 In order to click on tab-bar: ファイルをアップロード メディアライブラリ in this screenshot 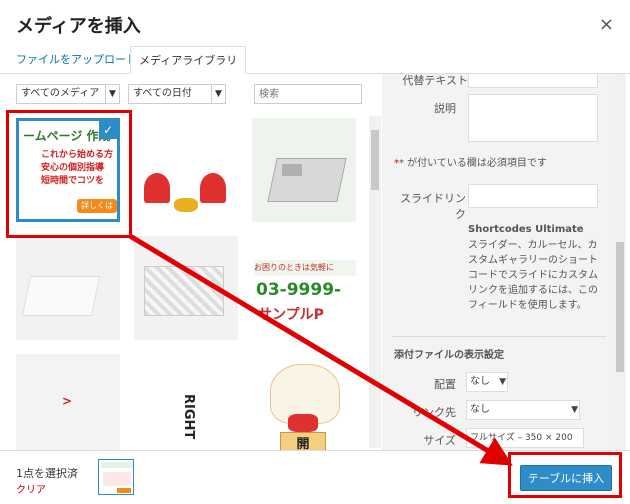, I will do `click(315, 60)`.